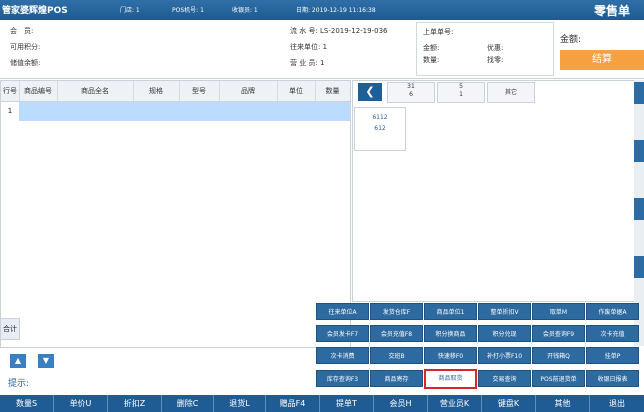 This screenshot has height=412, width=644. Describe the element at coordinates (396, 378) in the screenshot. I see `function-button: 商品寄存` at that location.